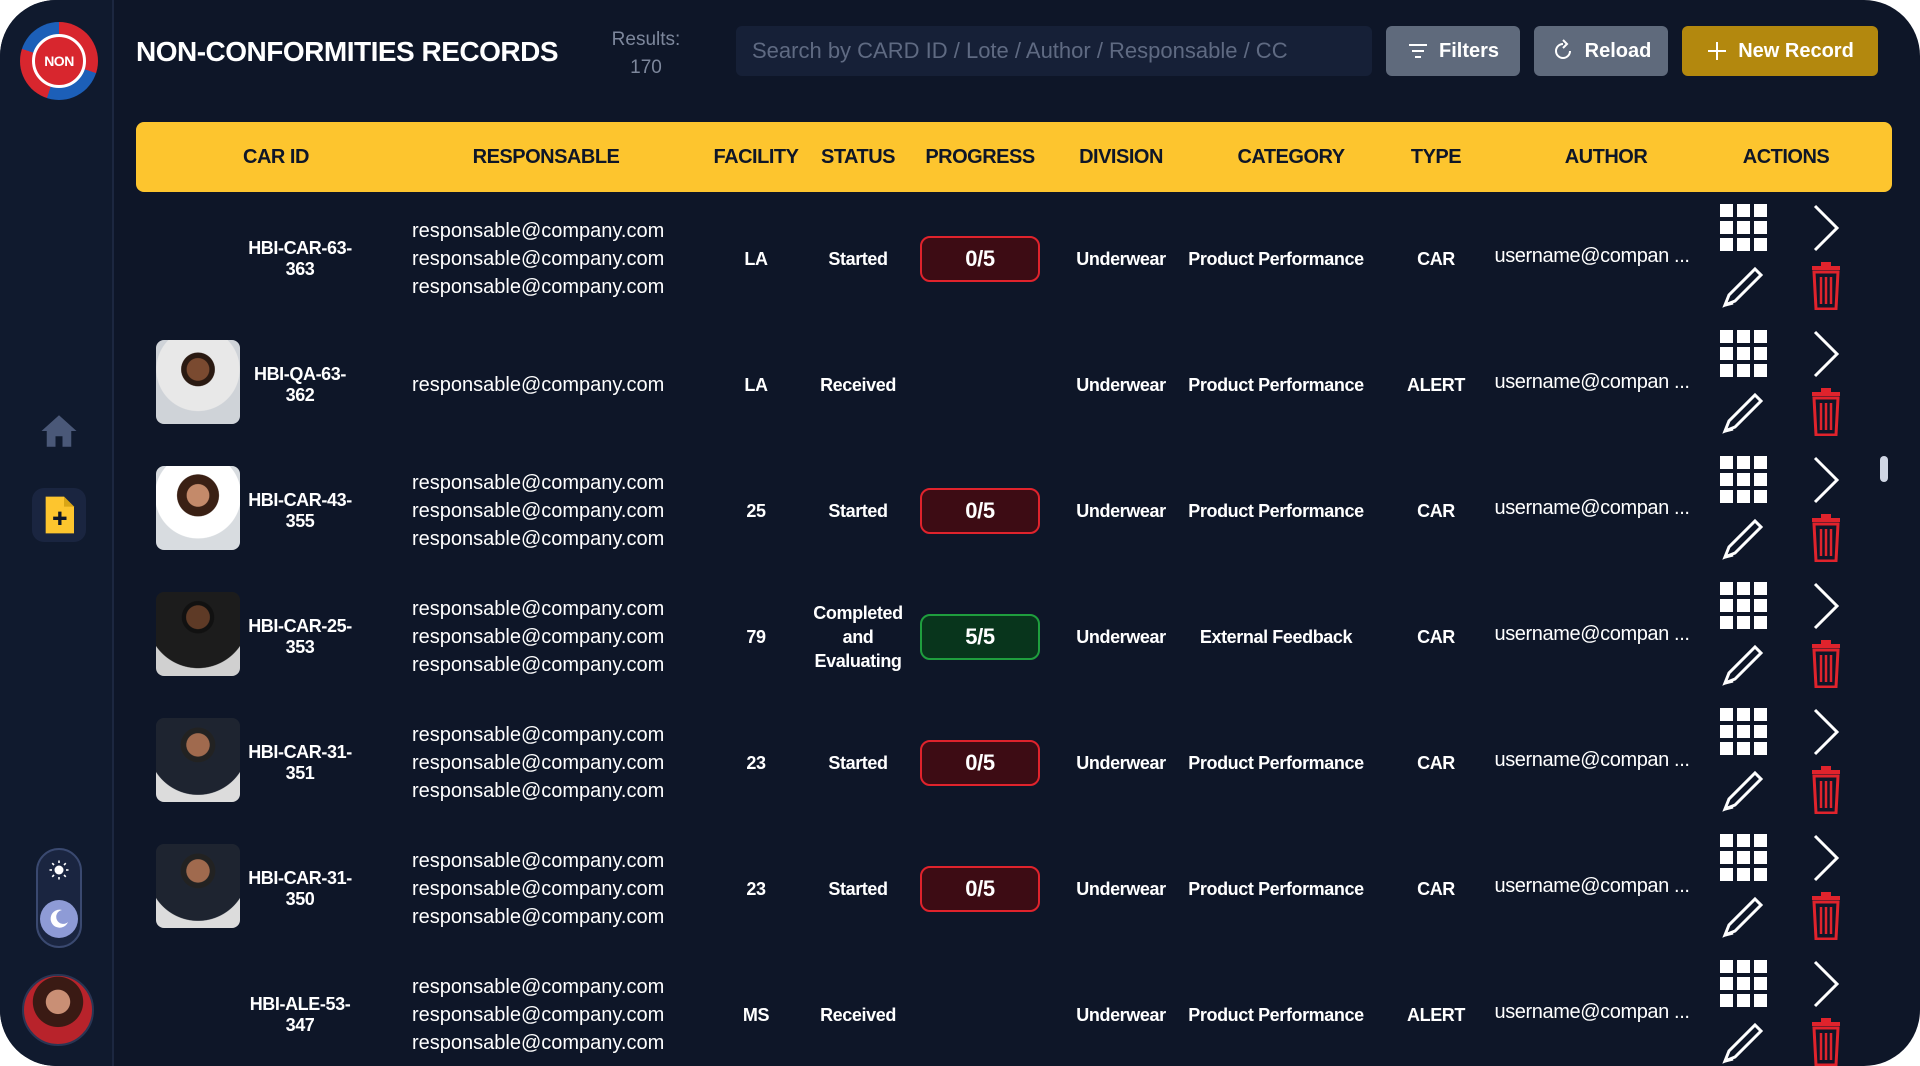  What do you see at coordinates (980, 637) in the screenshot?
I see `progress-cell: 5/5` at bounding box center [980, 637].